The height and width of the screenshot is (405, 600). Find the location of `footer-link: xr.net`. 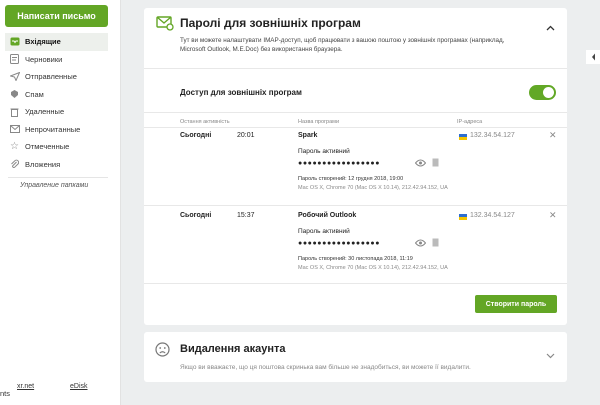

footer-link: xr.net is located at coordinates (25, 386).